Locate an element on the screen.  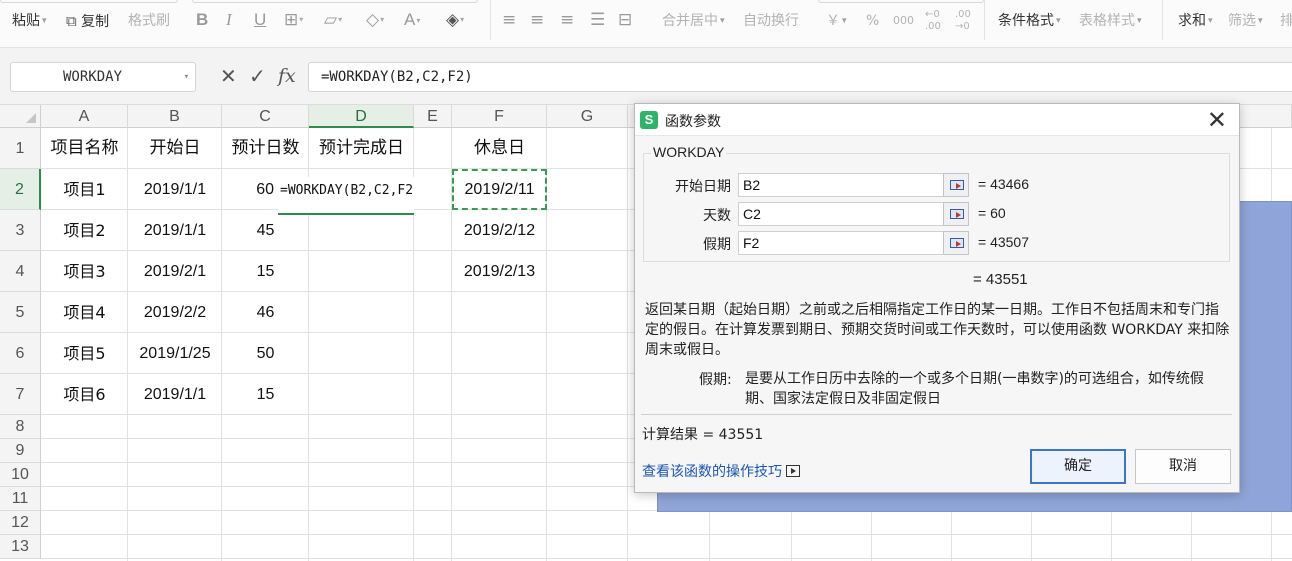
font-color-icon: A▾ is located at coordinates (412, 20).